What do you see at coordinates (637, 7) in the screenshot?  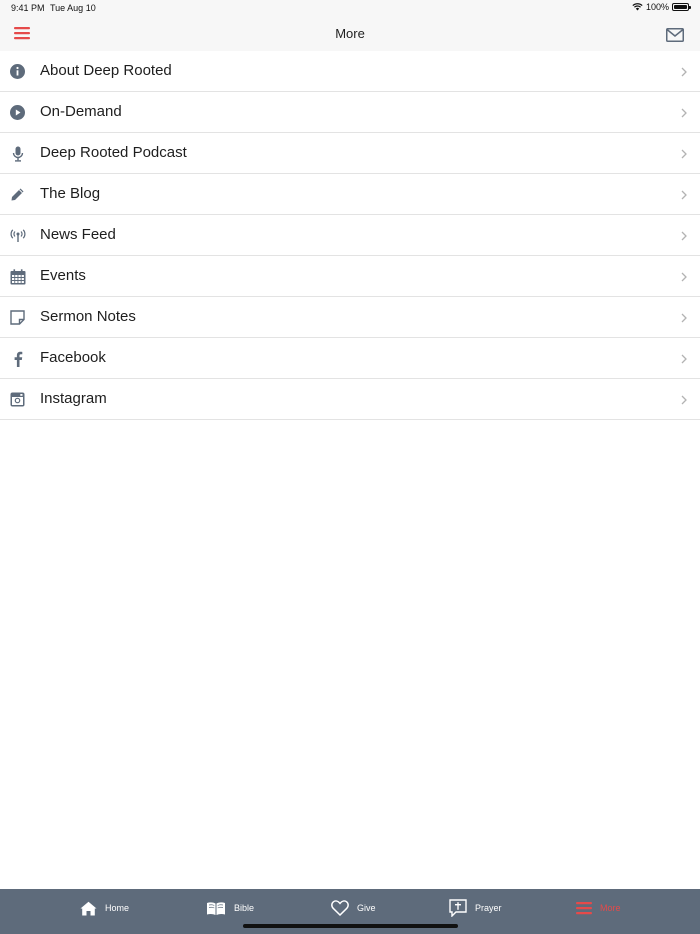 I see `wifi-icon` at bounding box center [637, 7].